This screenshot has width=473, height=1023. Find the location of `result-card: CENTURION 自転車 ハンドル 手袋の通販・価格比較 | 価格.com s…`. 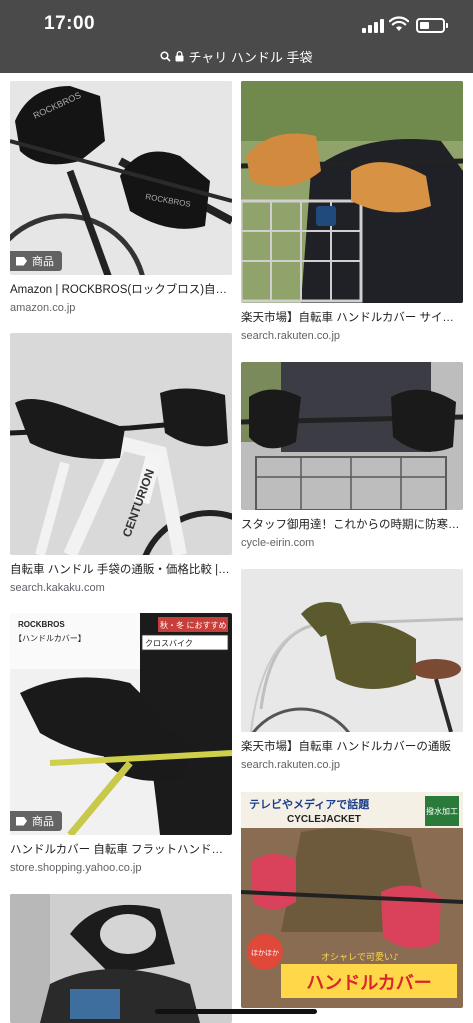

result-card: CENTURION 自転車 ハンドル 手袋の通販・価格比較 | 価格.com s… is located at coordinates (121, 464).